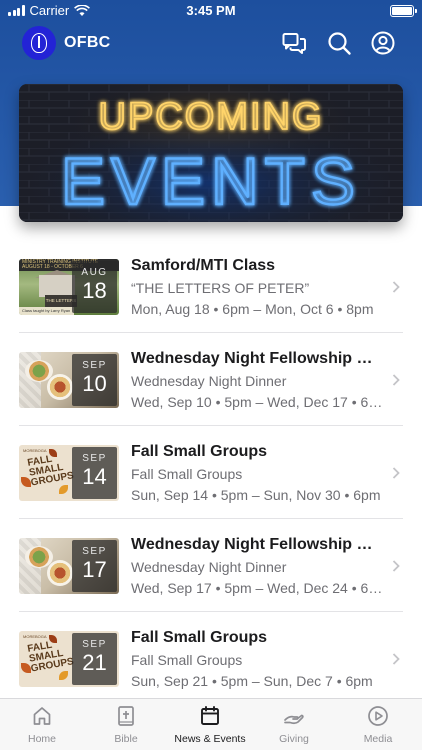  Describe the element at coordinates (252, 681) in the screenshot. I see `event-datetime: Sun, Sep 21 • 5pm – Sun, Dec 7 • 6pm` at that location.